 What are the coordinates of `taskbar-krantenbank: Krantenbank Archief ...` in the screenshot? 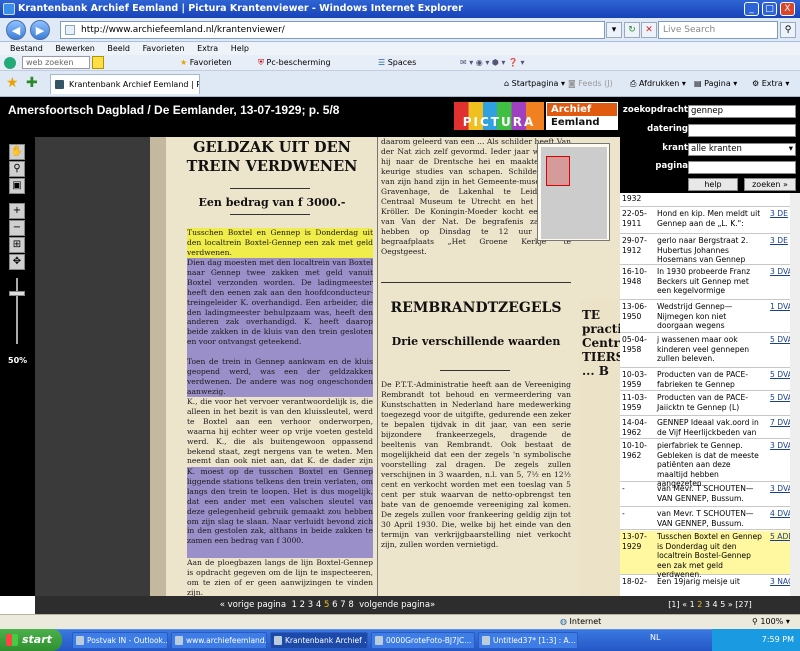 It's located at (319, 640).